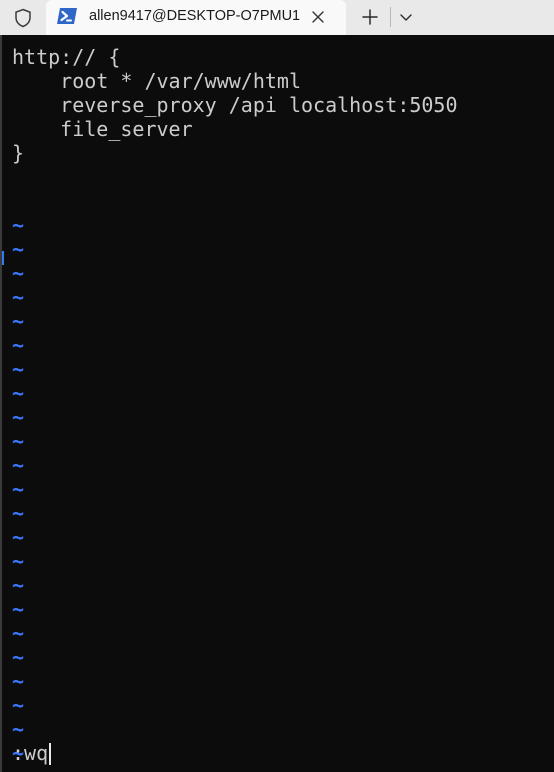 The image size is (554, 772). I want to click on tab-bar: allen9417@DESKTOP-O7PMU1, so click(277, 17).